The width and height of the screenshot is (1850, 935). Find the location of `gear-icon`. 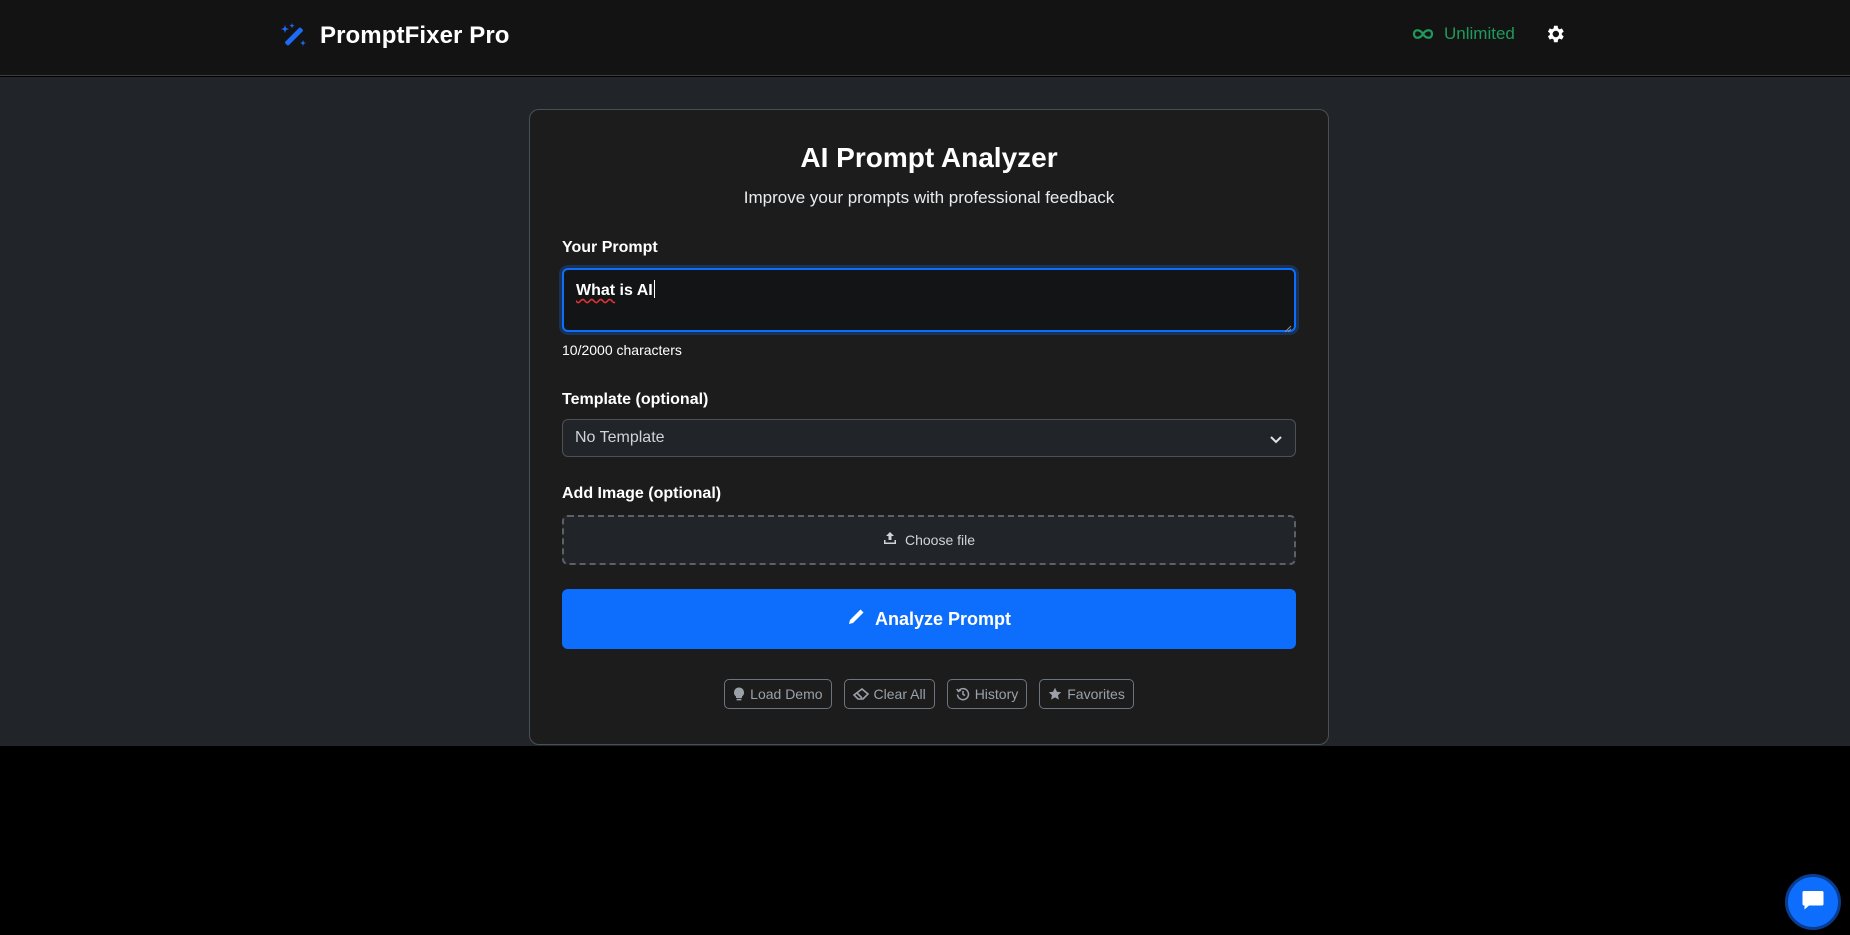

gear-icon is located at coordinates (1555, 36).